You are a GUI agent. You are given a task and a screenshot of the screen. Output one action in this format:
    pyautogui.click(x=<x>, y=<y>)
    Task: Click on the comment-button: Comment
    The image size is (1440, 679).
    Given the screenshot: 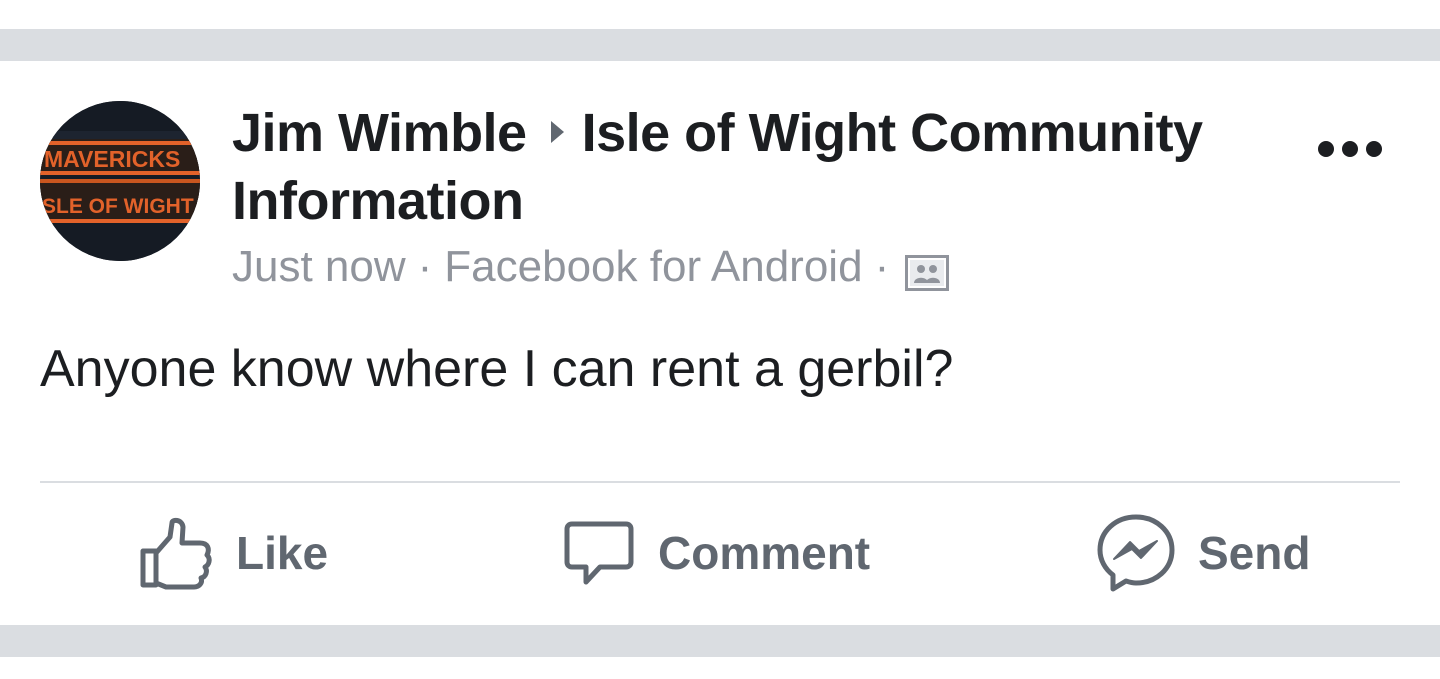 What is the action you would take?
    pyautogui.click(x=716, y=553)
    